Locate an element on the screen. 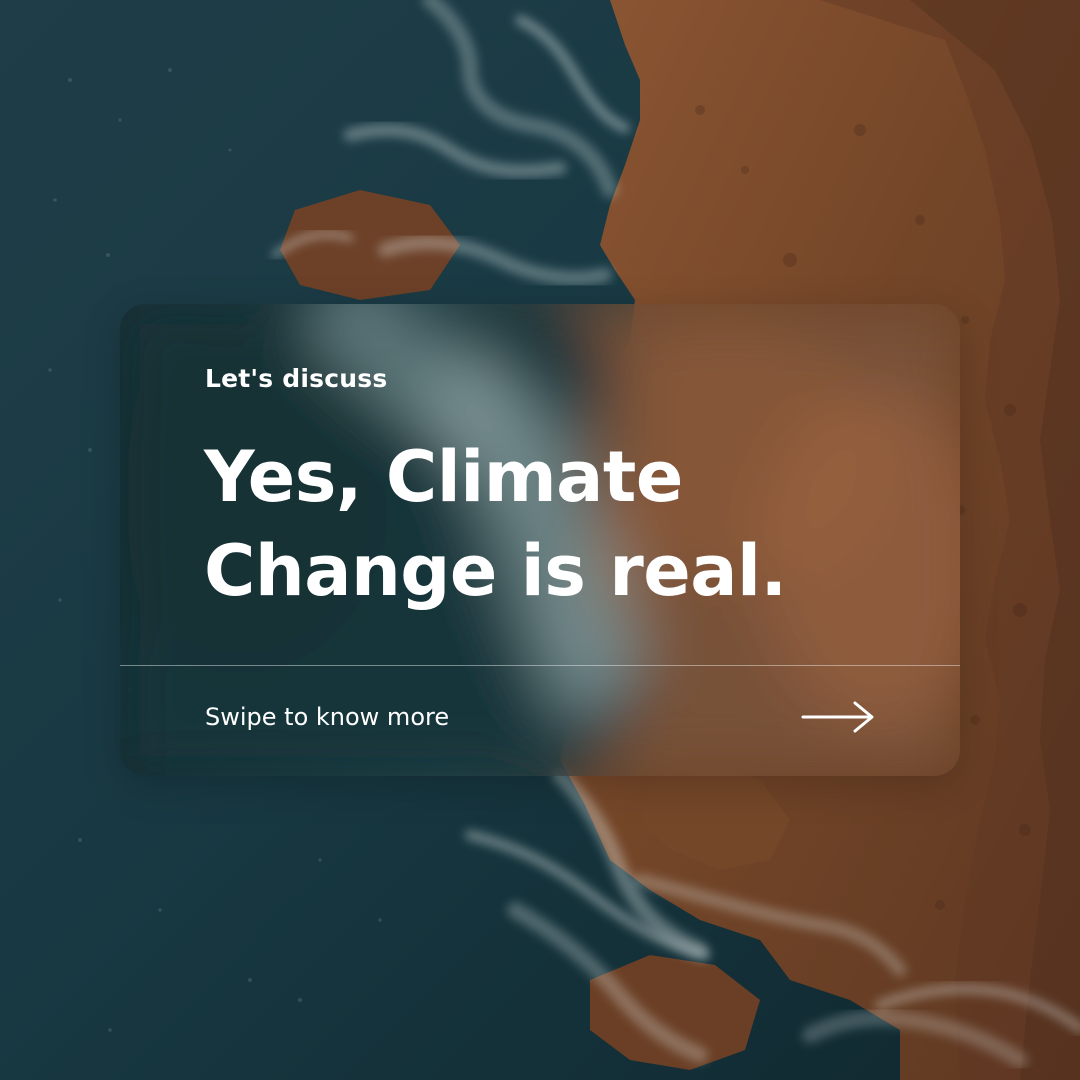  swipe-prompt: Swipe to know more is located at coordinates (327, 717).